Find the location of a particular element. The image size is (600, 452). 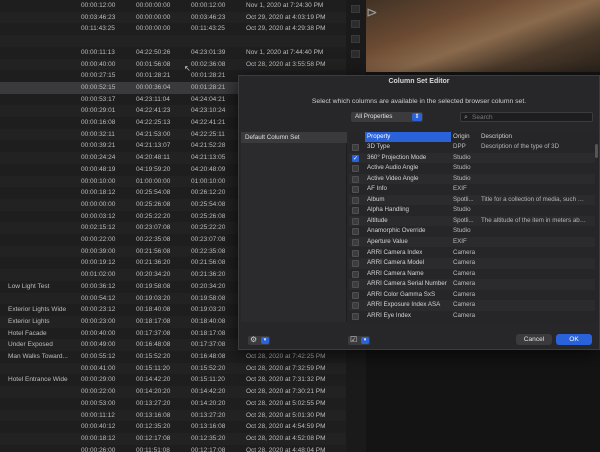

property-row: ✓ 360° Projection Mode Studio is located at coordinates (472, 158).